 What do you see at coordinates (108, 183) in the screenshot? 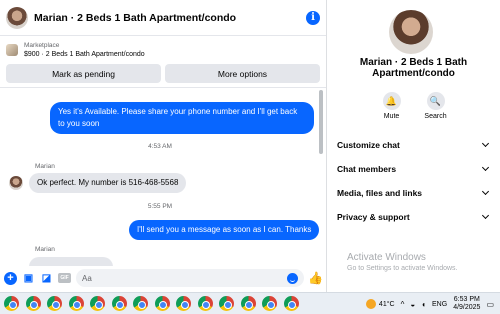
I see `incoming-message: Ok perfect. My number is 516-468-5568` at bounding box center [108, 183].